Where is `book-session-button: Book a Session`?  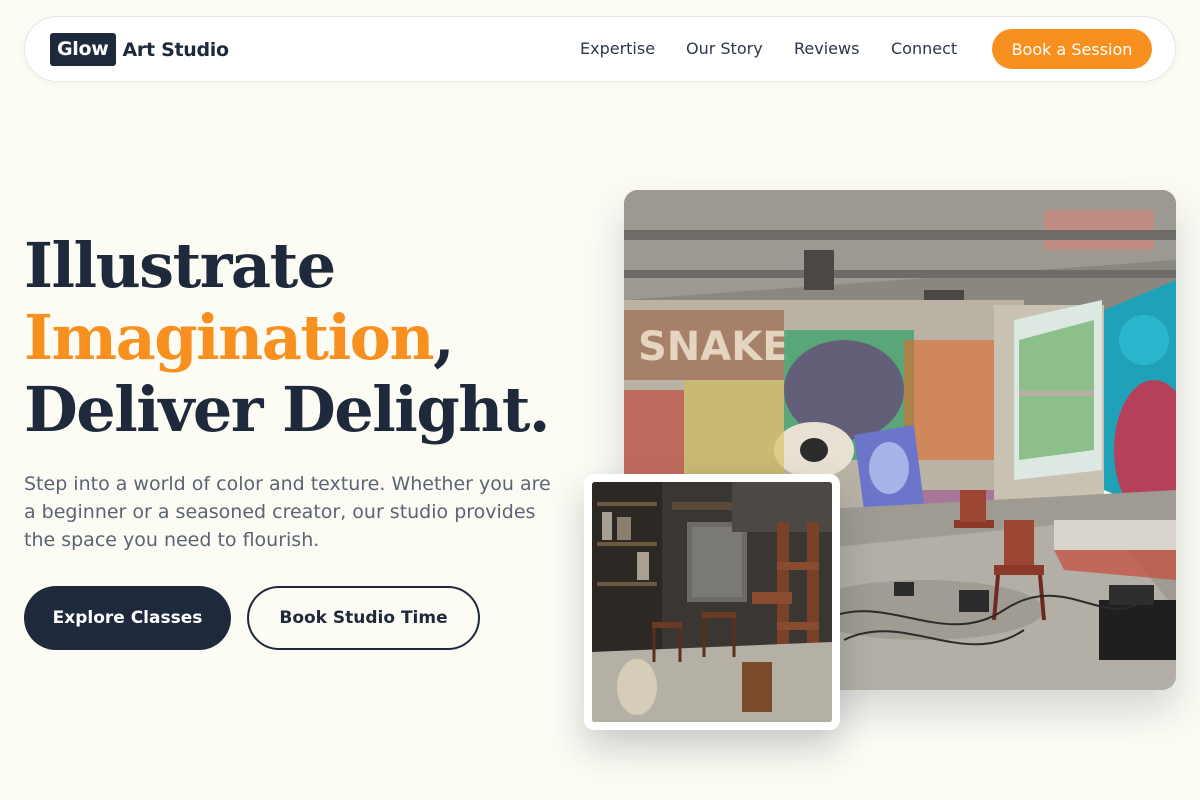
book-session-button: Book a Session is located at coordinates (1072, 49).